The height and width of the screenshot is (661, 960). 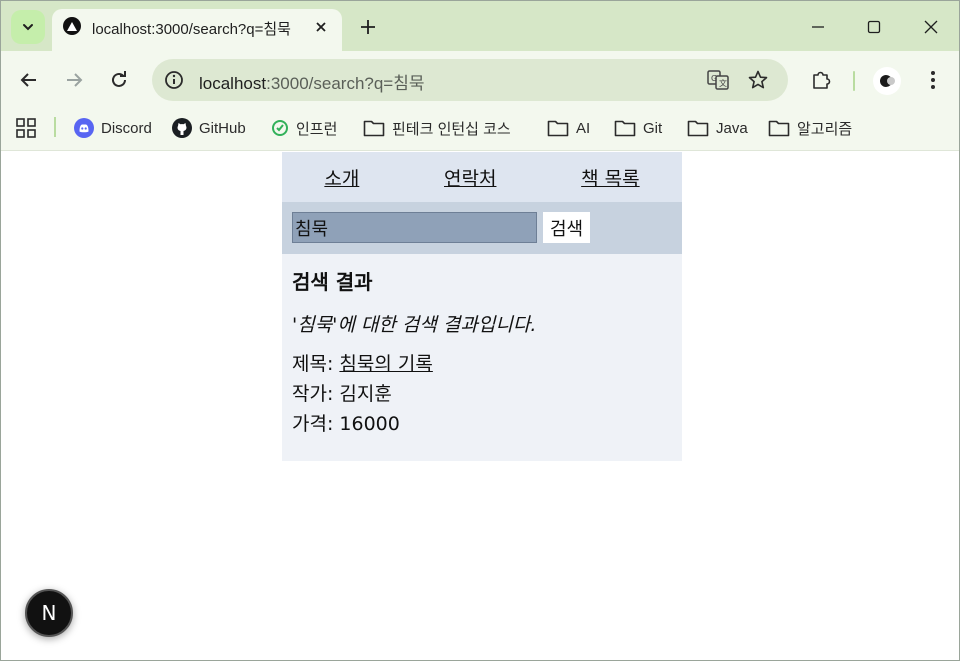 What do you see at coordinates (482, 394) in the screenshot?
I see `result-author-row: 작가: 김지훈` at bounding box center [482, 394].